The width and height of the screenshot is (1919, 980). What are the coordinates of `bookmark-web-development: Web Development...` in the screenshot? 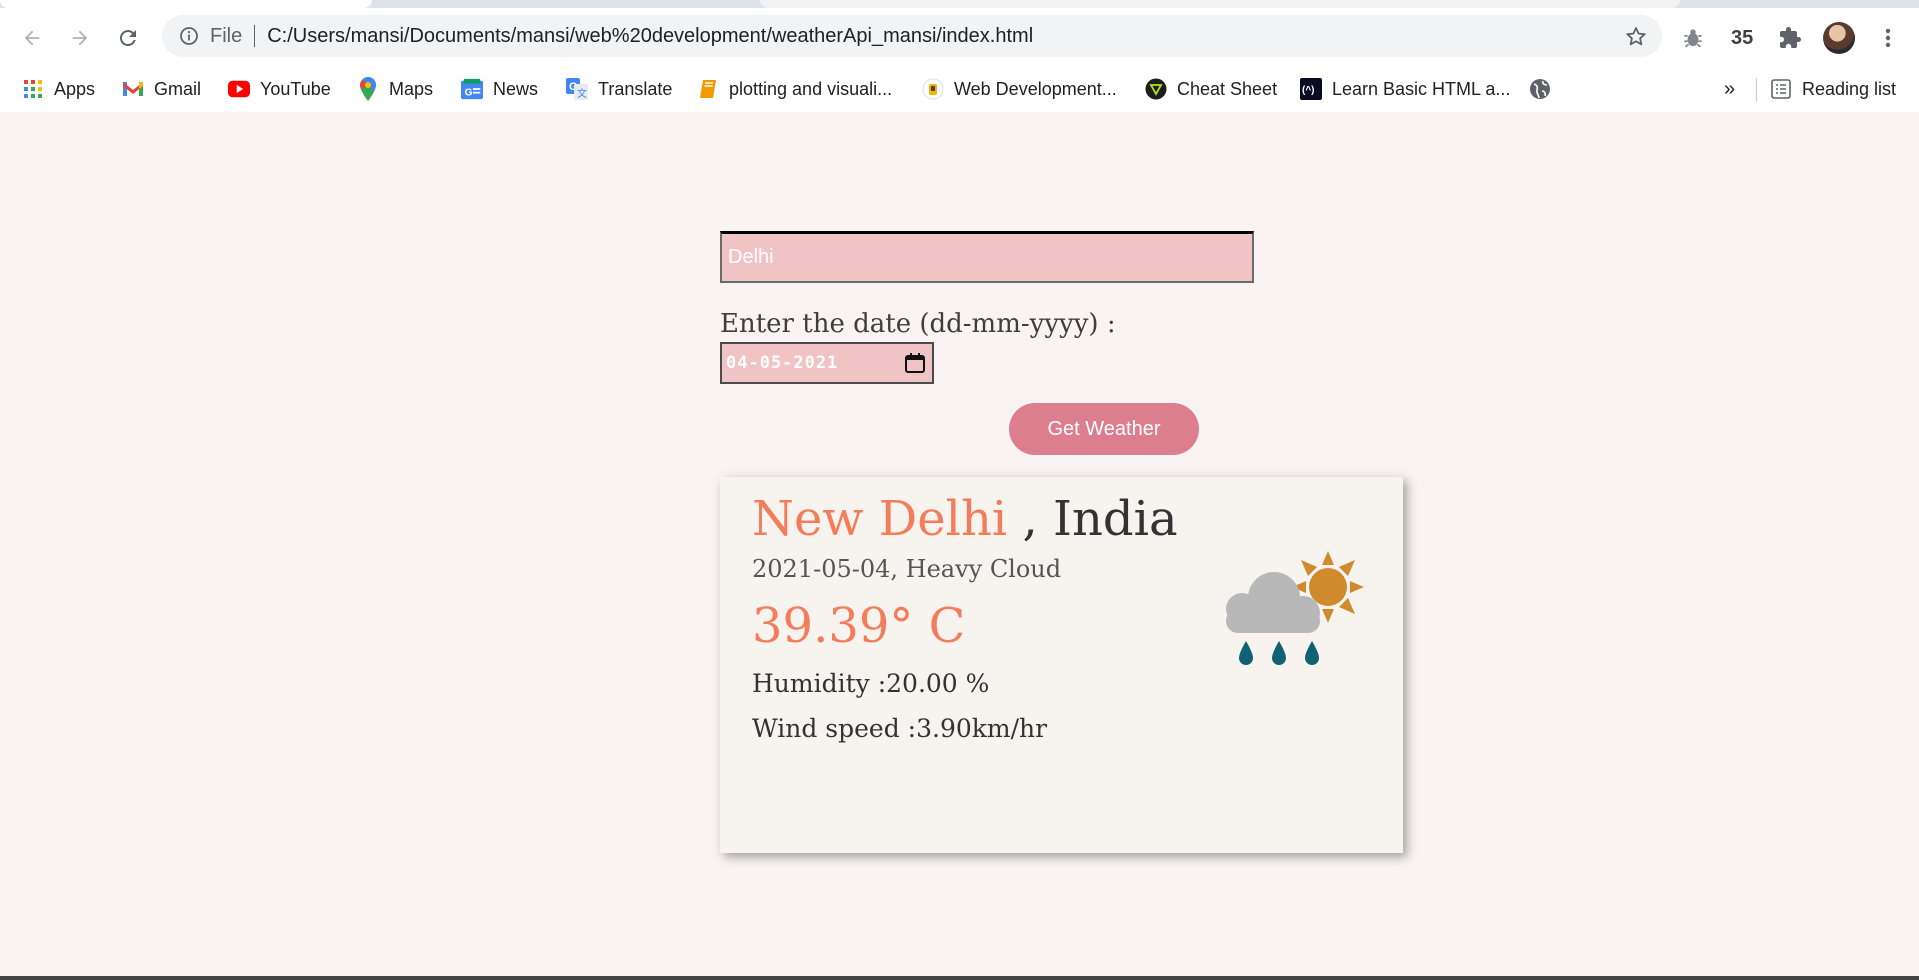 It's located at (1019, 89).